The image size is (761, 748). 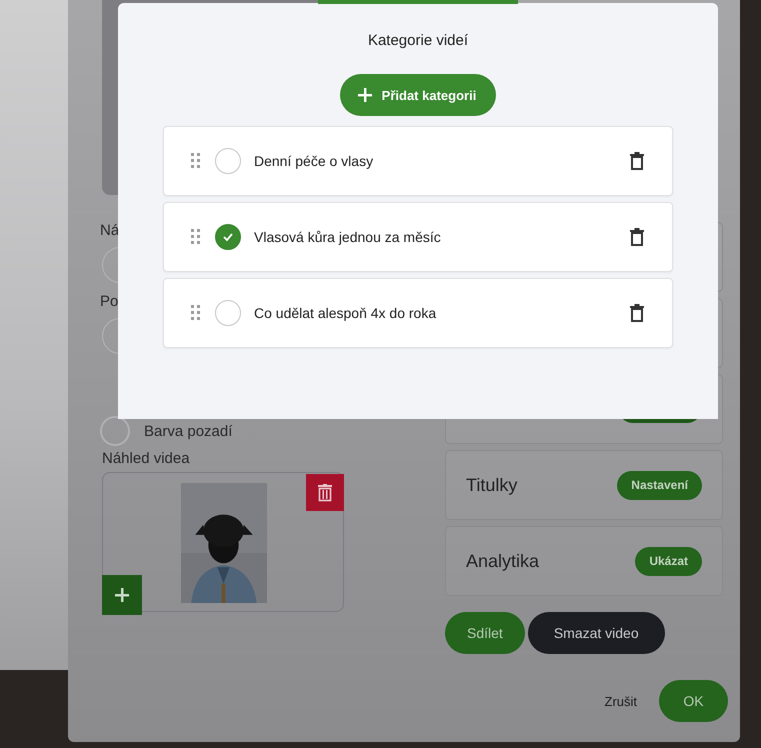 I want to click on field-label: Ná, so click(x=110, y=230).